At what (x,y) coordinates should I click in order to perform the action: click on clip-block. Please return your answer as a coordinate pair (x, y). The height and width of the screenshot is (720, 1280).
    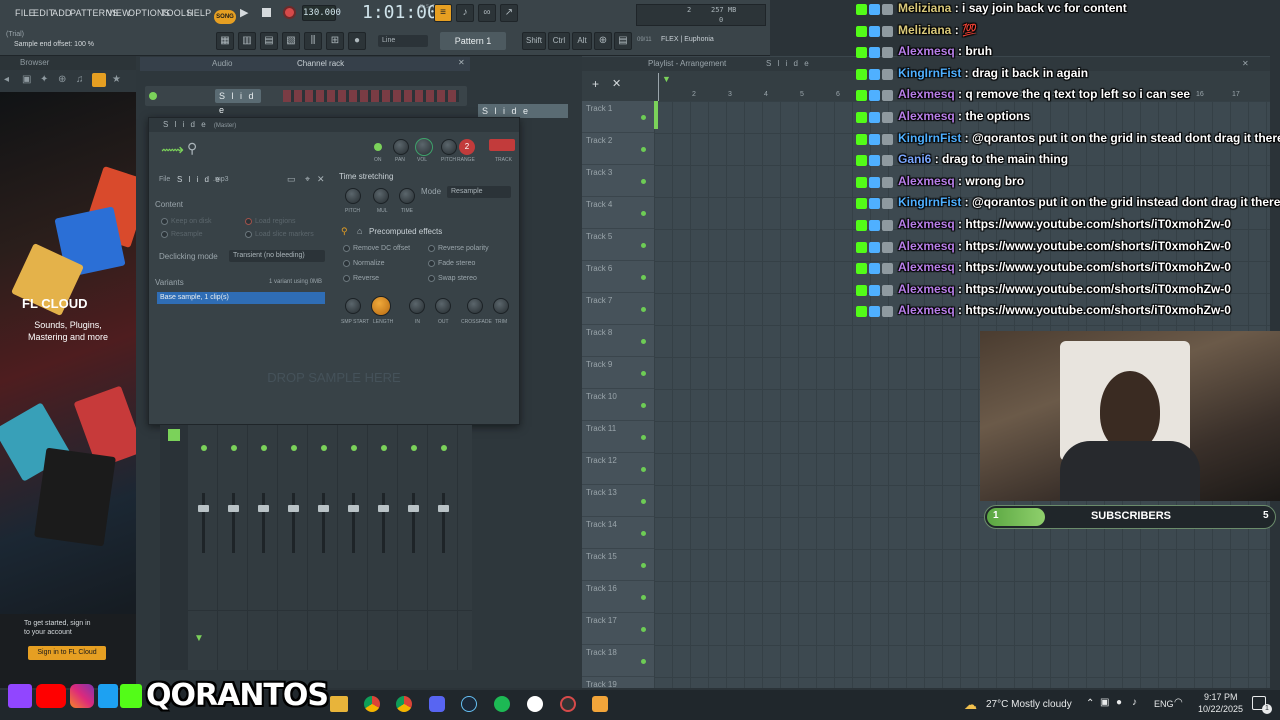
    Looking at the image, I should click on (656, 115).